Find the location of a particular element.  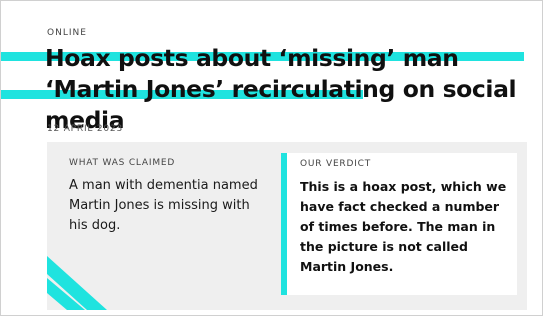

verdict-accent-bar is located at coordinates (284, 224).